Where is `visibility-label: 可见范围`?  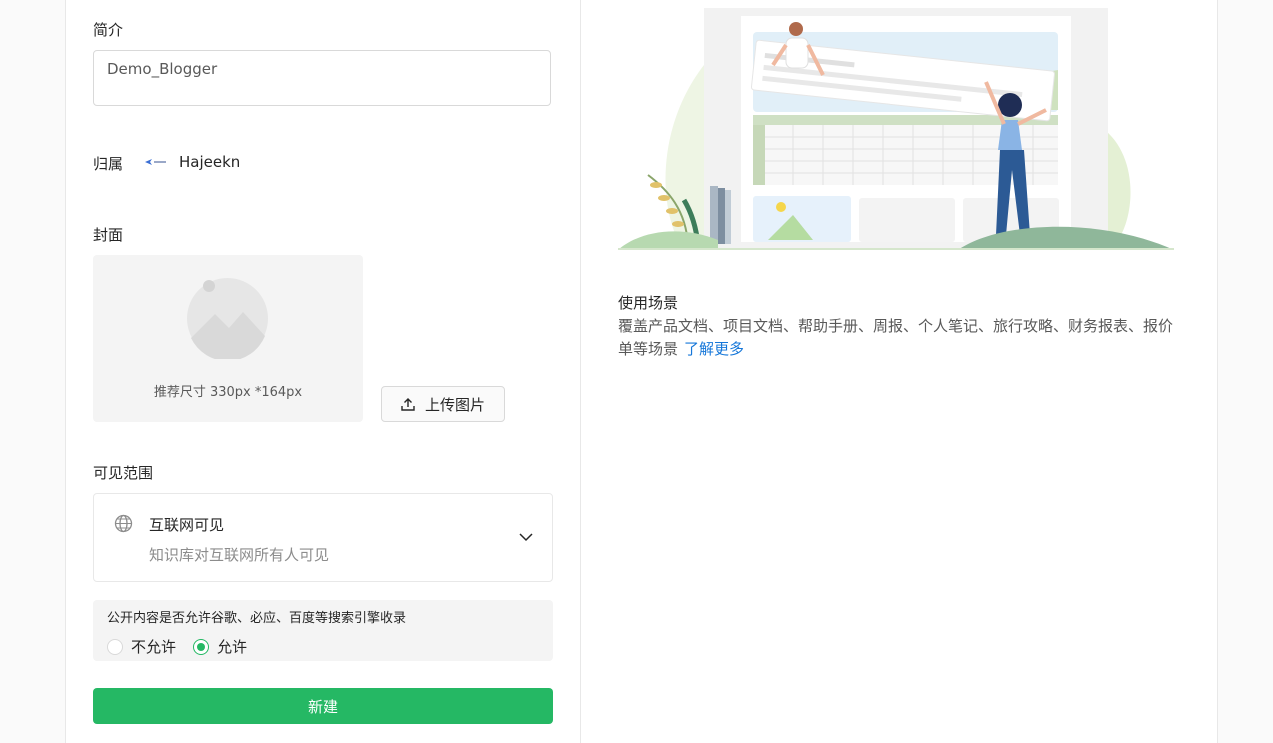 visibility-label: 可见范围 is located at coordinates (123, 473).